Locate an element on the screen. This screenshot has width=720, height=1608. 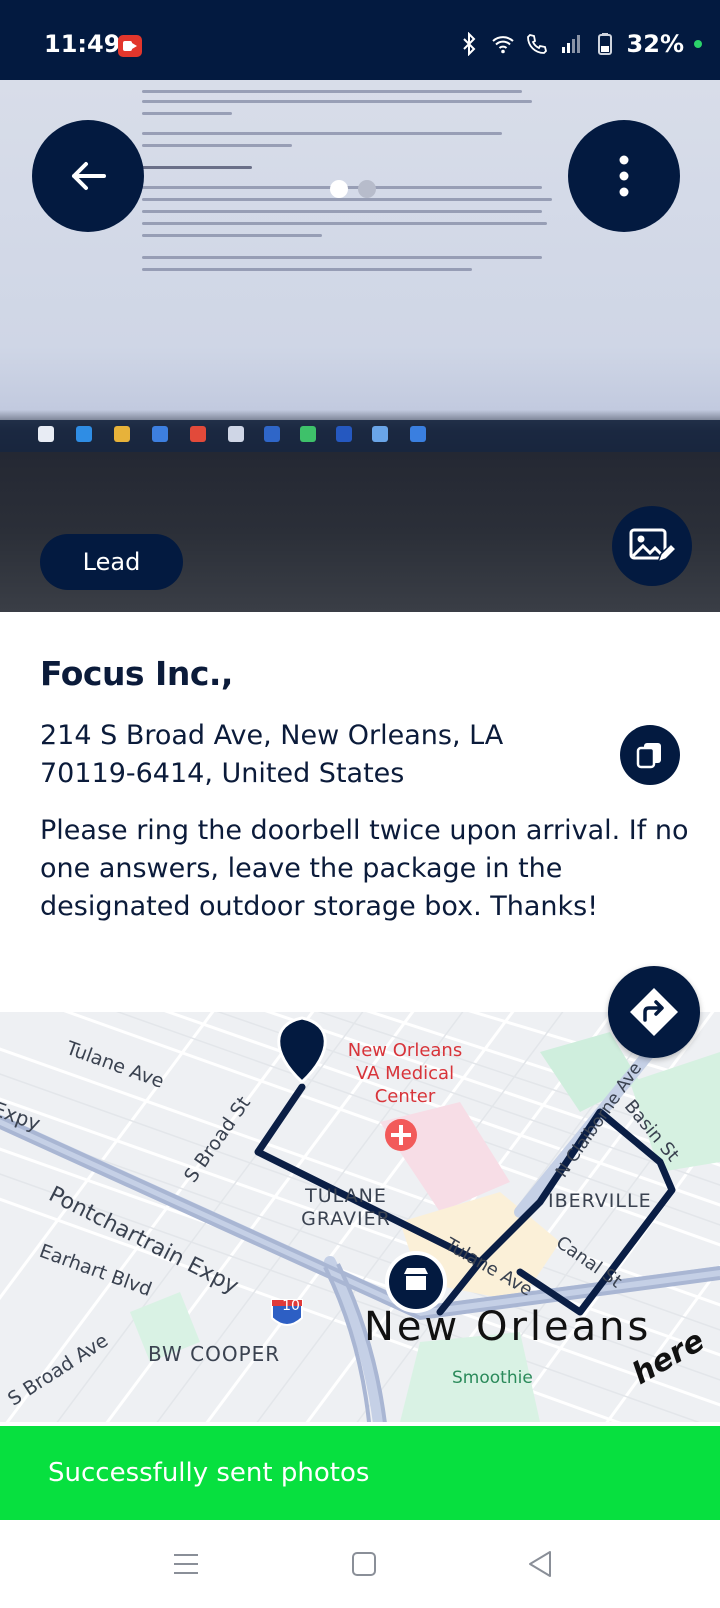
status-time: 11:49 is located at coordinates (82, 44).